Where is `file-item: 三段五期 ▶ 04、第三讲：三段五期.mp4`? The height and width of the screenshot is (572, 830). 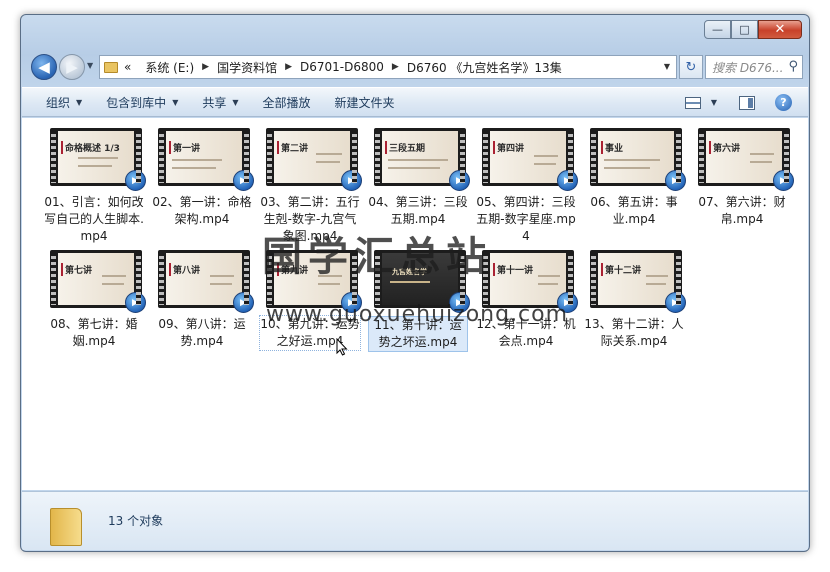
file-item: 三段五期 ▶ 04、第三讲：三段五期.mp4 is located at coordinates (419, 178).